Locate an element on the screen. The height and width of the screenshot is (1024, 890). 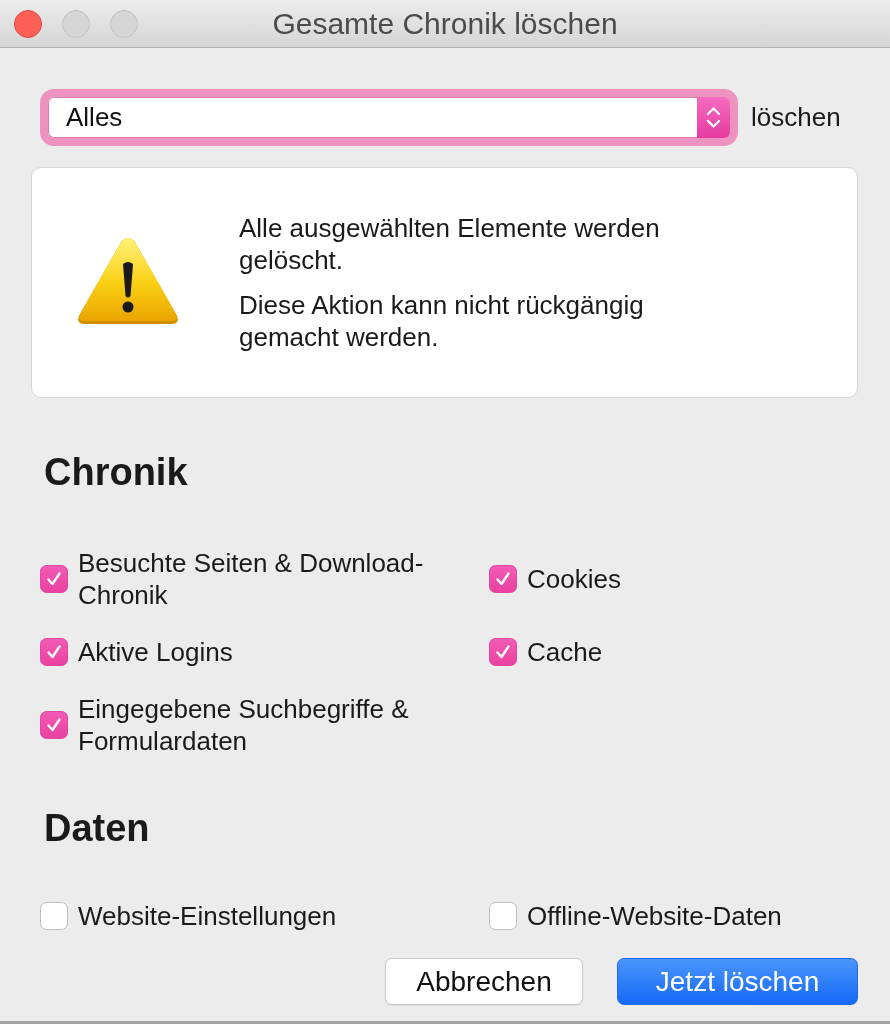
section-heading: Chronik is located at coordinates (116, 472).